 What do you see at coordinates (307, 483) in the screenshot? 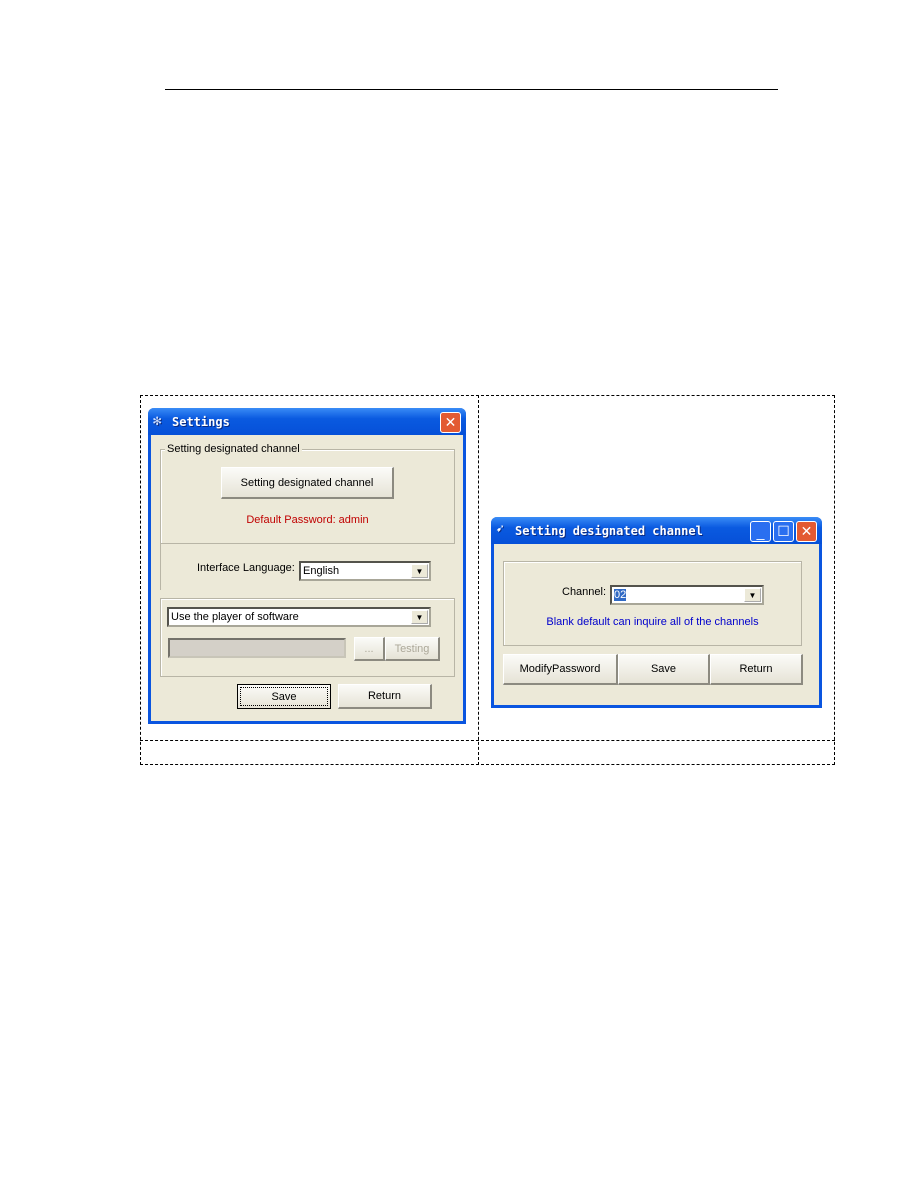
I see `setting-channel-button: Setting designated channel` at bounding box center [307, 483].